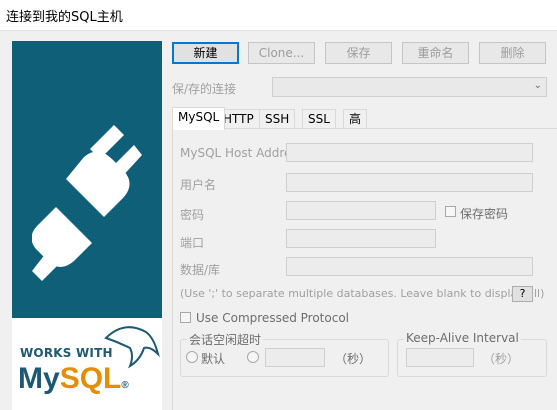 The image size is (557, 410). Describe the element at coordinates (192, 357) in the screenshot. I see `idle-default-radio` at that location.